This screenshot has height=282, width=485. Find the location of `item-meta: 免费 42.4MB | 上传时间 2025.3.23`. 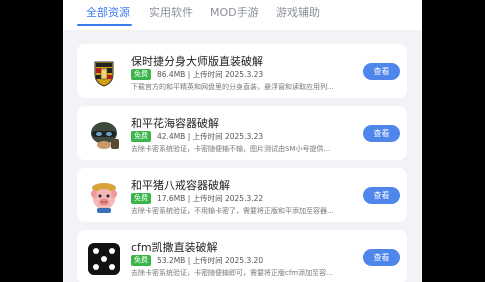

item-meta: 免费 42.4MB | 上传时间 2025.3.23 is located at coordinates (197, 136).